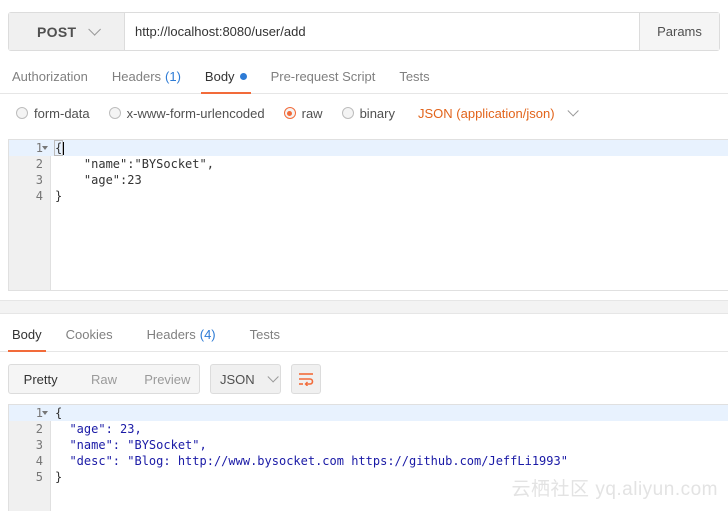 Image resolution: width=728 pixels, height=511 pixels. What do you see at coordinates (245, 379) in the screenshot?
I see `response-format-select: JSON` at bounding box center [245, 379].